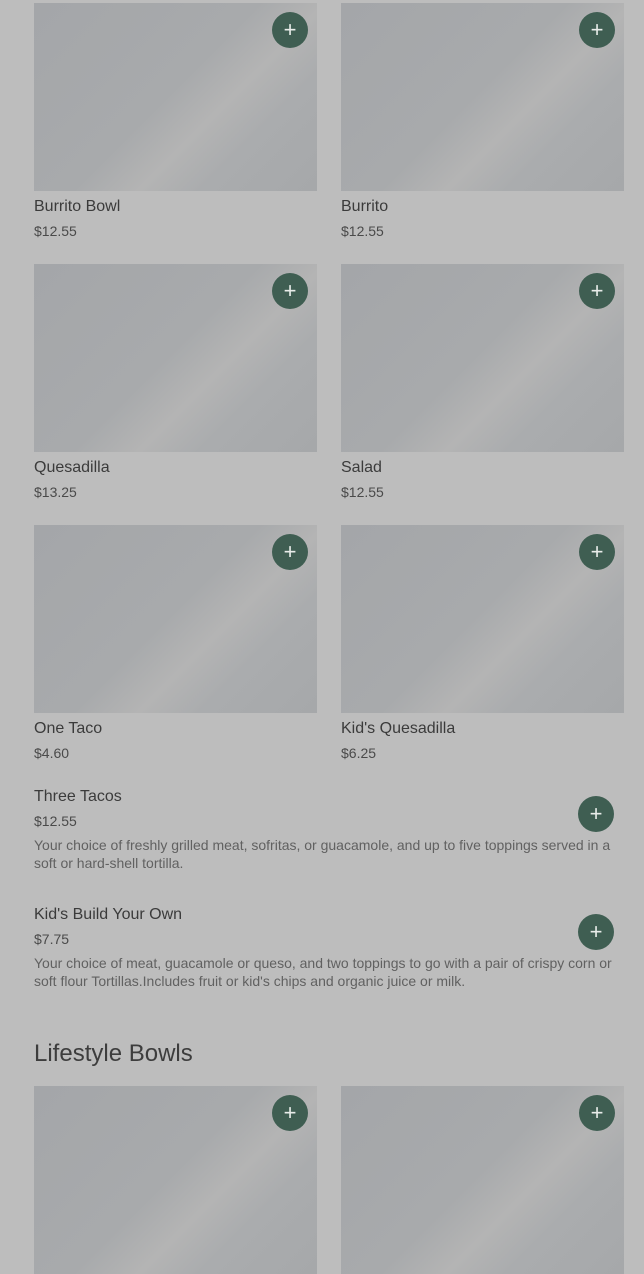 The height and width of the screenshot is (1274, 644). I want to click on menu-item-price: $6.25, so click(359, 753).